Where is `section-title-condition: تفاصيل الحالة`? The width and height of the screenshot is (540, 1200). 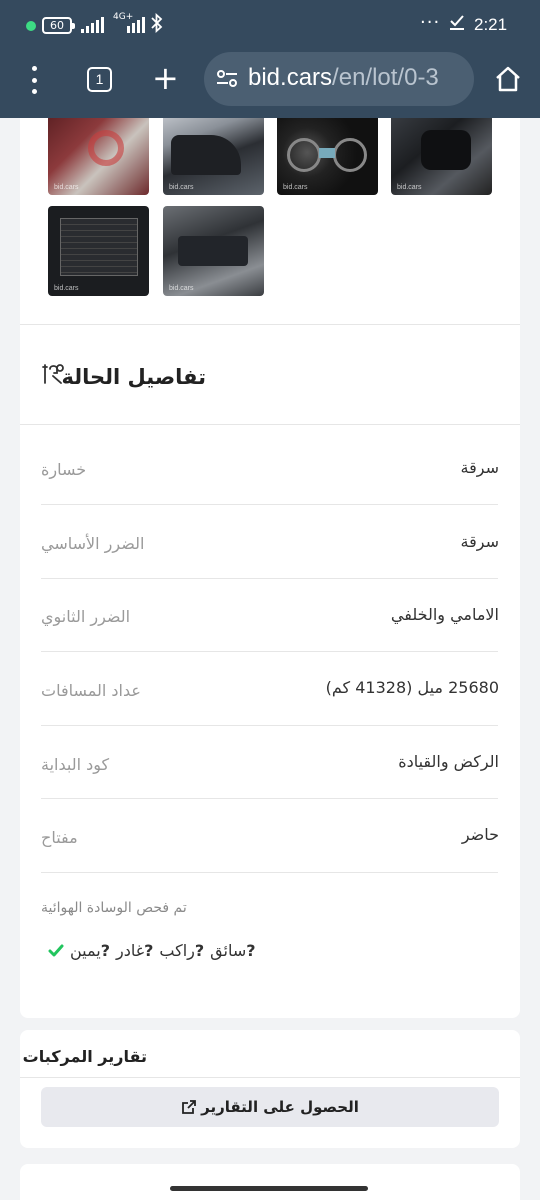
section-title-condition: تفاصيل الحالة is located at coordinates (133, 377).